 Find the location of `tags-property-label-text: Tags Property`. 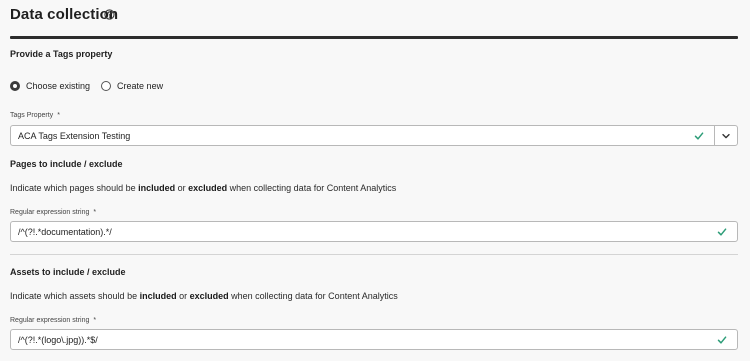

tags-property-label-text: Tags Property is located at coordinates (32, 115).